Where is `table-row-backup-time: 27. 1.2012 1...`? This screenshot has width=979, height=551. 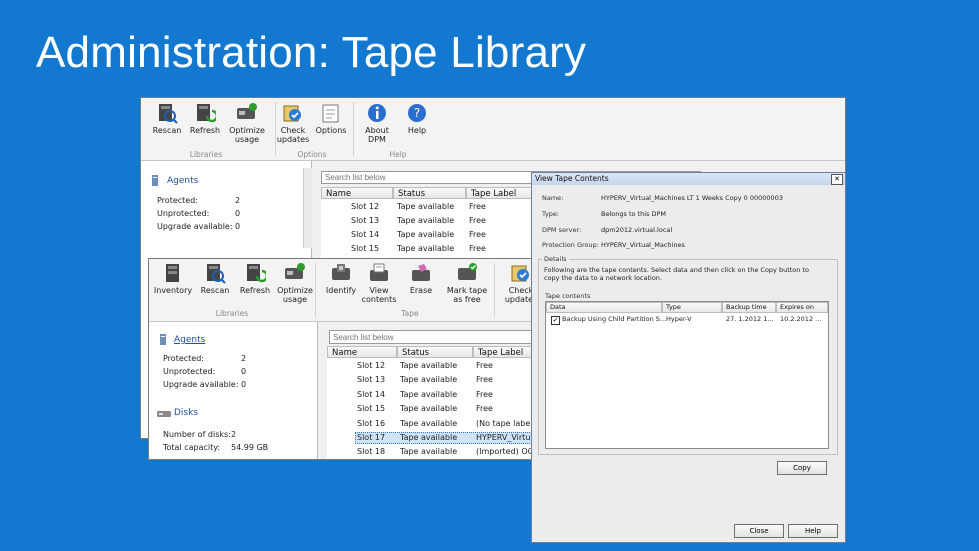 table-row-backup-time: 27. 1.2012 1... is located at coordinates (750, 319).